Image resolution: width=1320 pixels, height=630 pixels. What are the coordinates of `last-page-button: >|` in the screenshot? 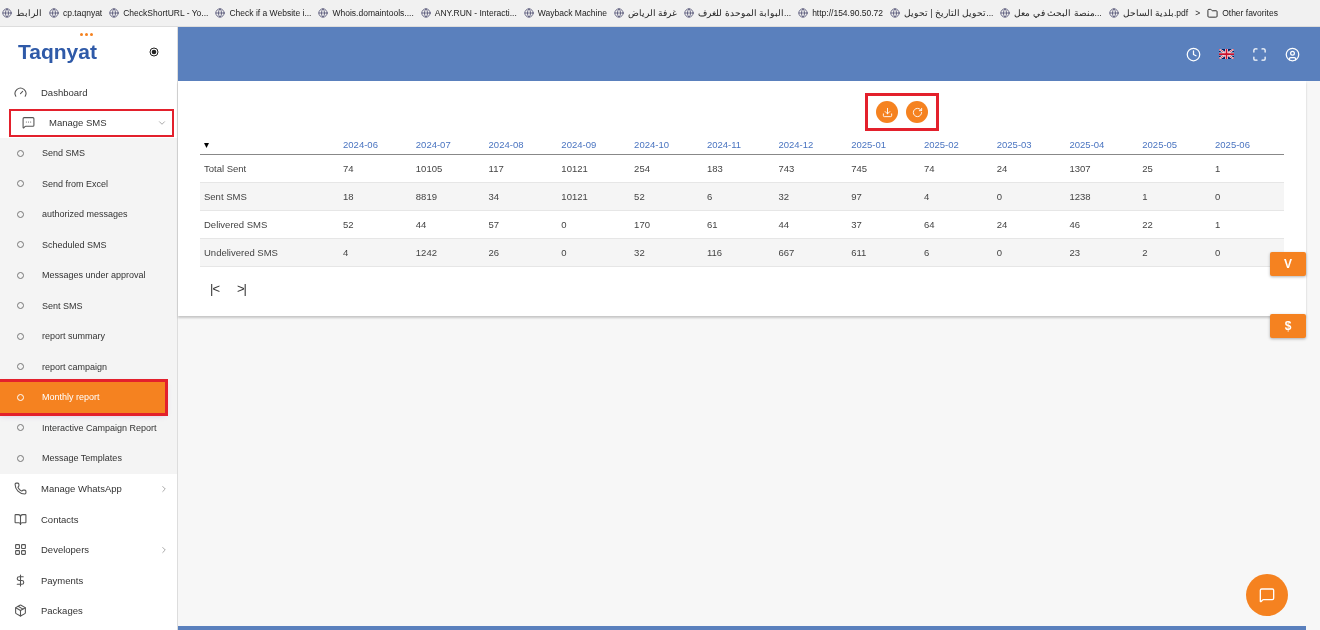 It's located at (241, 288).